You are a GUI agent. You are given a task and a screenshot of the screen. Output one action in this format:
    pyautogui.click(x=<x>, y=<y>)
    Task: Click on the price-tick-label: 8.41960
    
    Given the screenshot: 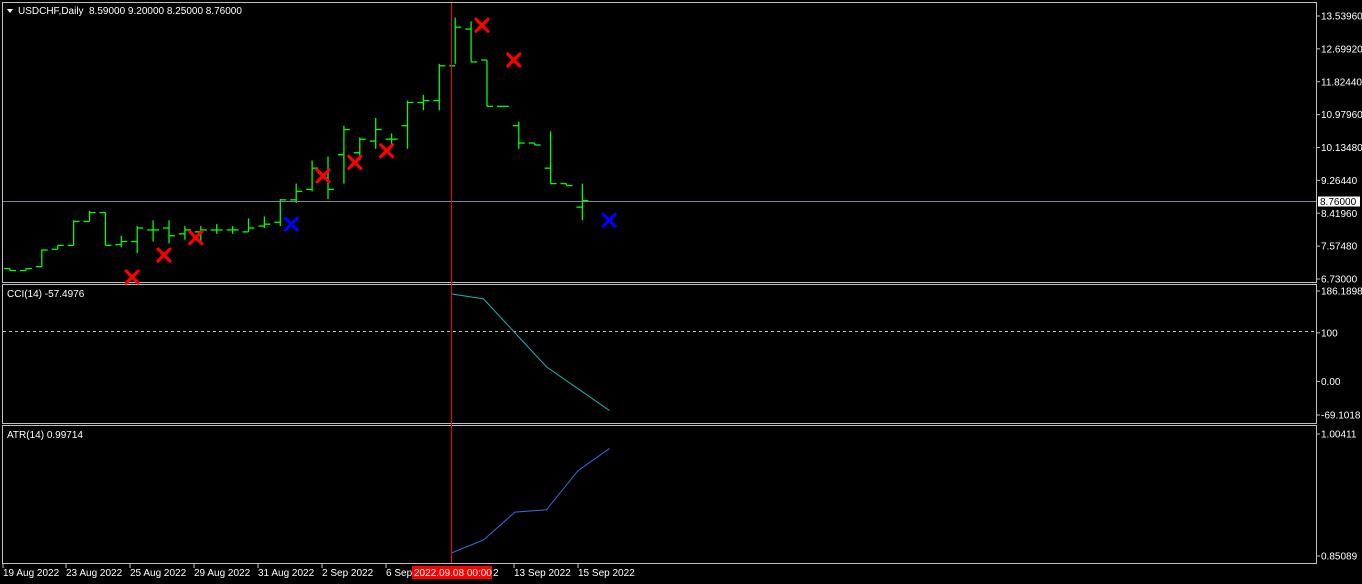 What is the action you would take?
    pyautogui.click(x=1339, y=214)
    